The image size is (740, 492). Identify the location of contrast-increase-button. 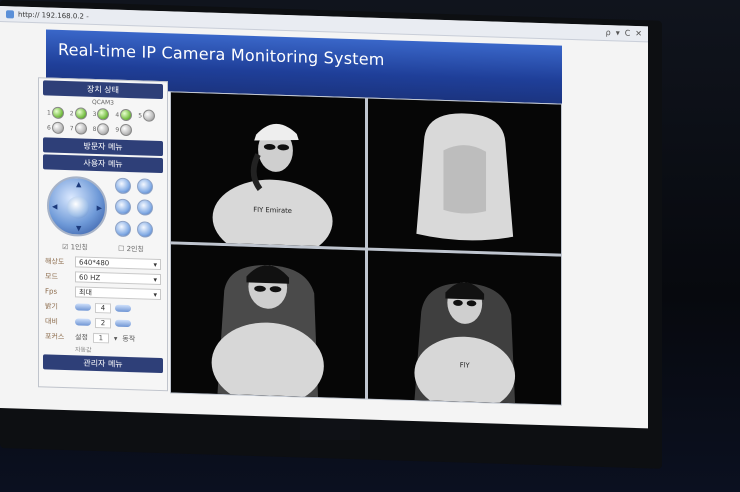
(123, 323).